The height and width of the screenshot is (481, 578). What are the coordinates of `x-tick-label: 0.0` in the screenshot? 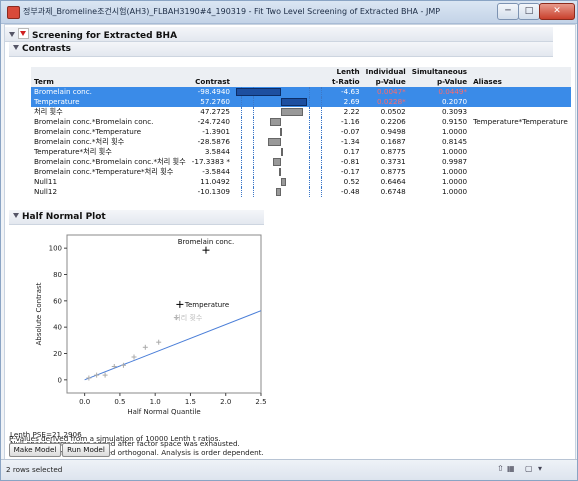 It's located at (84, 402).